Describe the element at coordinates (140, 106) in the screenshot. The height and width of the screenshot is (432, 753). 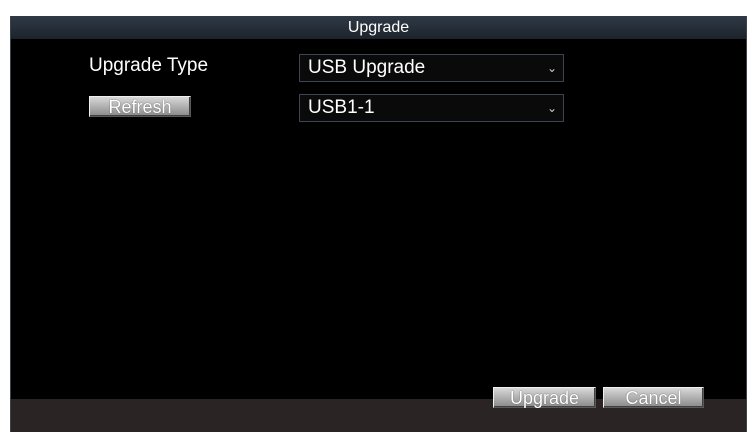
I see `refresh-button: Refresh` at that location.